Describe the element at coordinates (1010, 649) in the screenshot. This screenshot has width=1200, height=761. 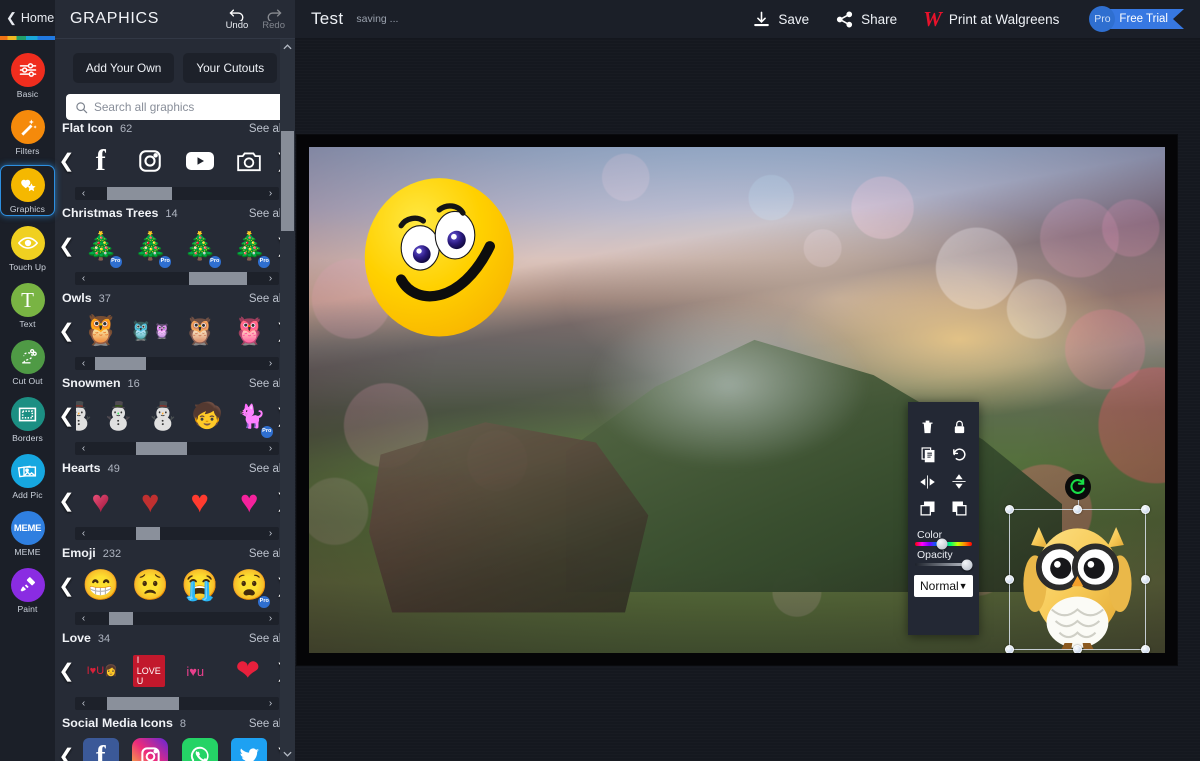
I see `resize-handle-bottom-left` at that location.